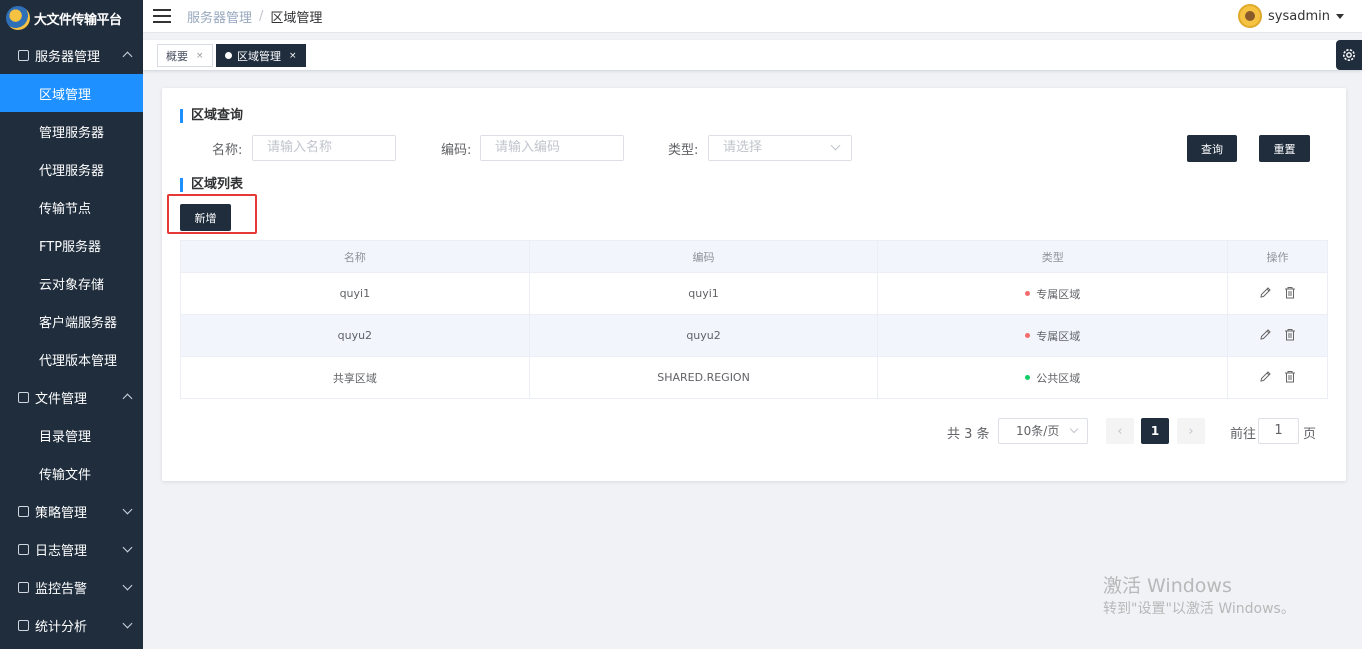 This screenshot has width=1362, height=649. Describe the element at coordinates (71, 397) in the screenshot. I see `menu-group-file-management: 文件管理` at that location.